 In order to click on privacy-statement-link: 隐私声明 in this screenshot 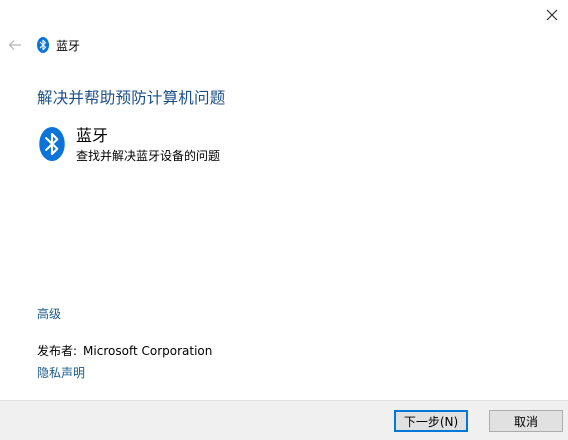, I will do `click(61, 372)`.